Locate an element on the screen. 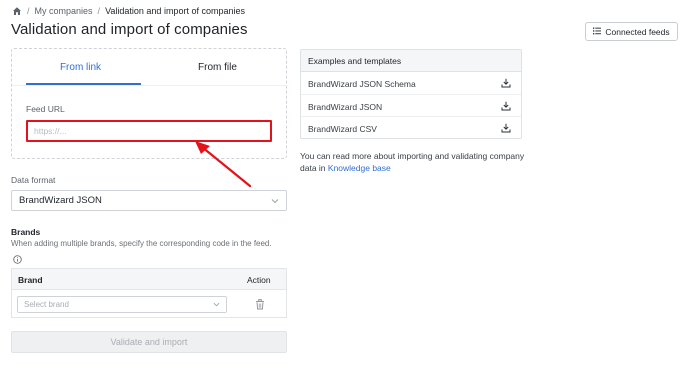 This screenshot has height=371, width=688. page-title: Validation and import of companies is located at coordinates (129, 29).